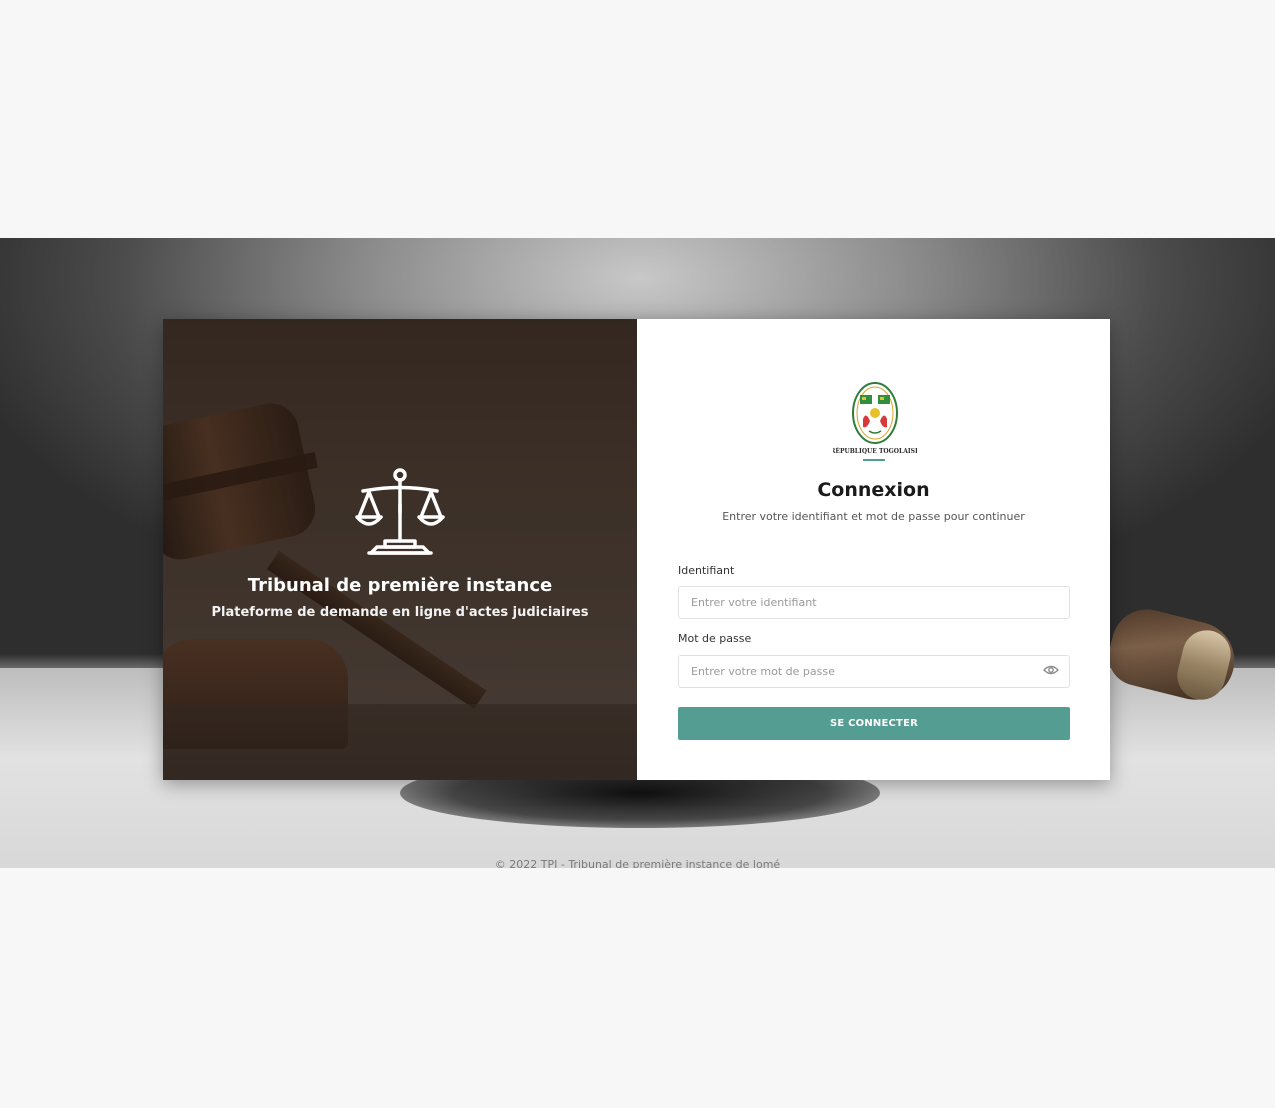 This screenshot has height=1108, width=1275. I want to click on login-title: Connexion, so click(873, 490).